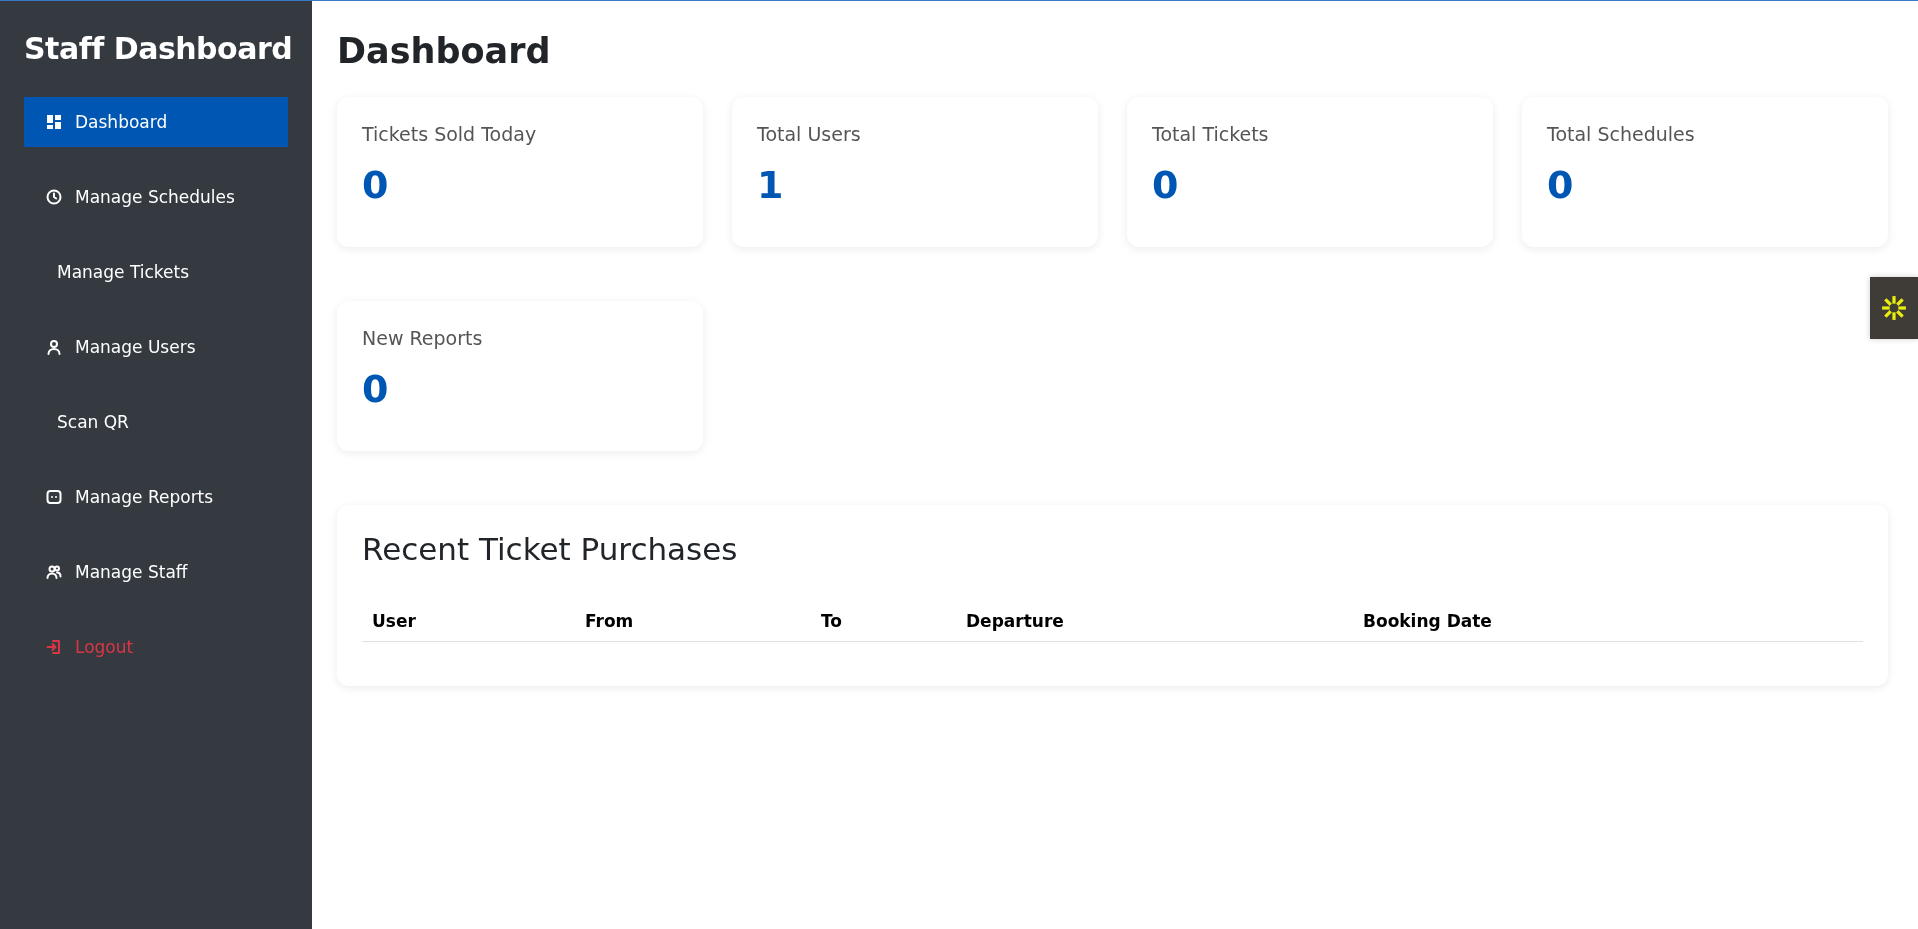 The image size is (1918, 929). I want to click on nav-link: Manage Users, so click(156, 347).